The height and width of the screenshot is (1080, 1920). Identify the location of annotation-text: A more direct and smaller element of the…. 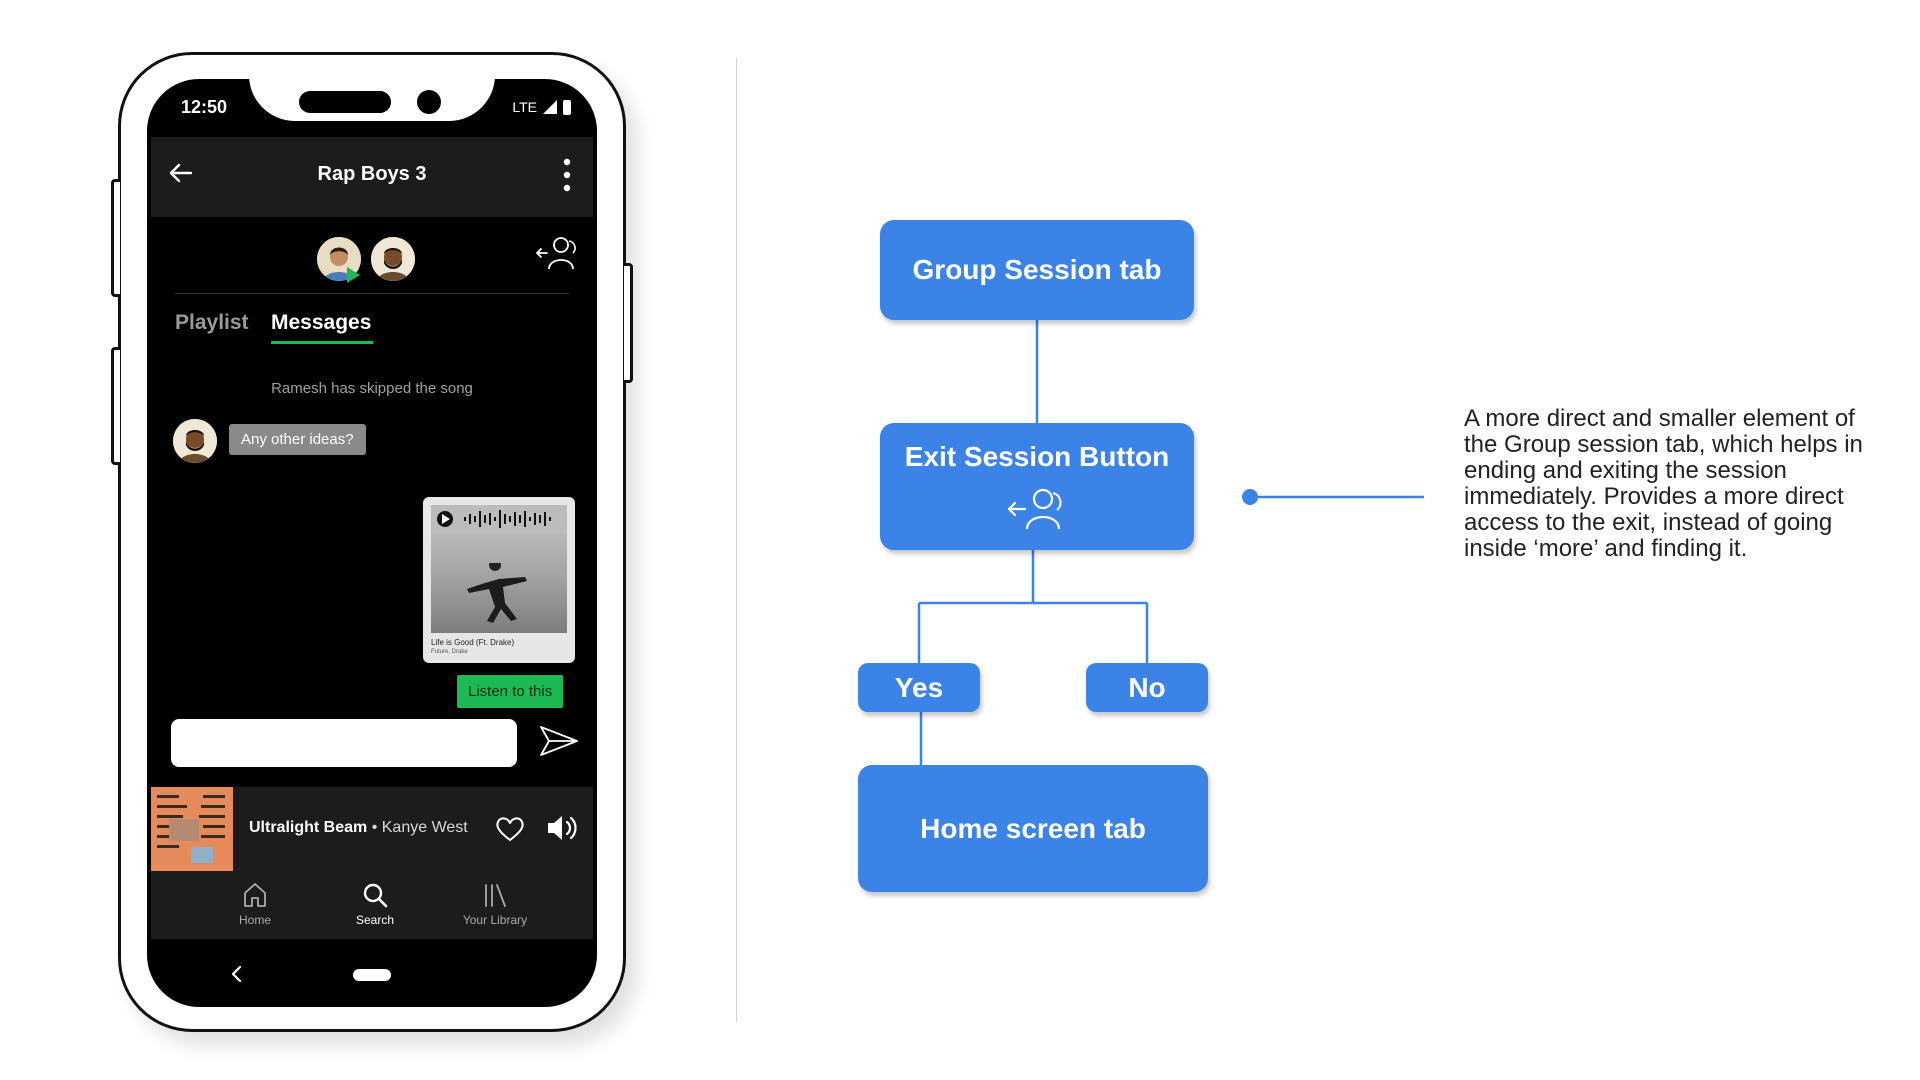
(1663, 483).